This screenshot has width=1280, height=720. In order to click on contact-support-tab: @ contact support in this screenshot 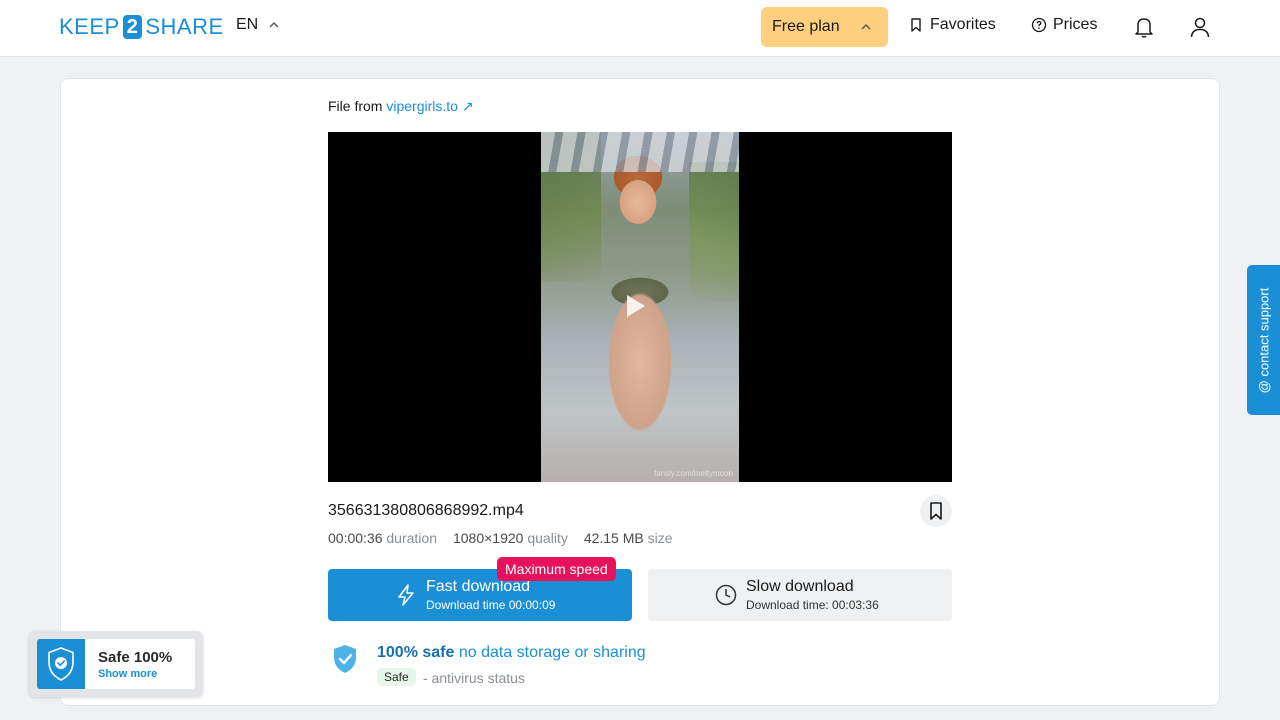, I will do `click(1263, 340)`.